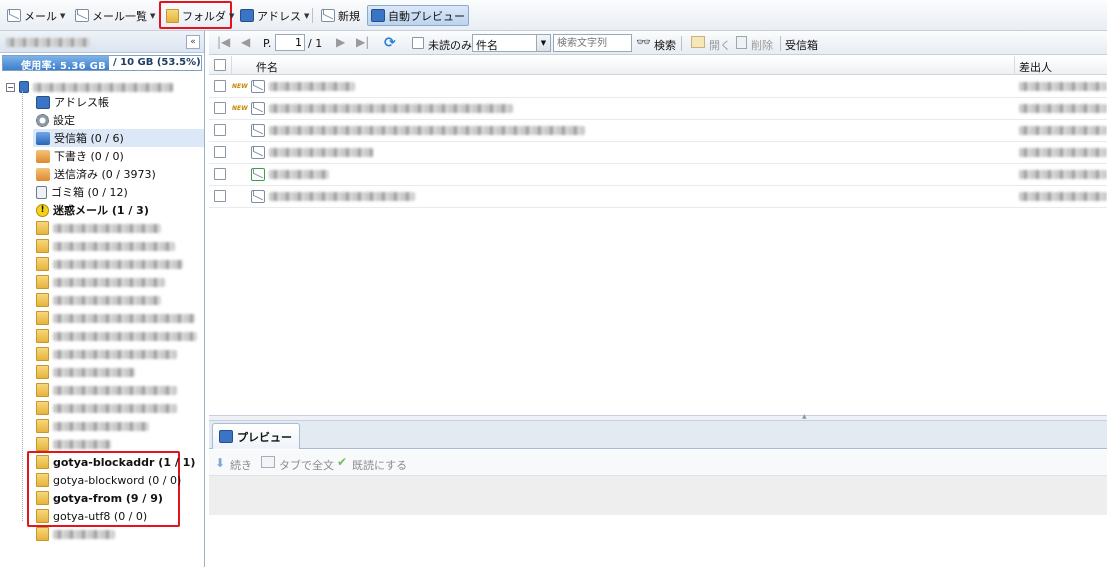 This screenshot has width=1107, height=567. I want to click on from-redacted, so click(1063, 174).